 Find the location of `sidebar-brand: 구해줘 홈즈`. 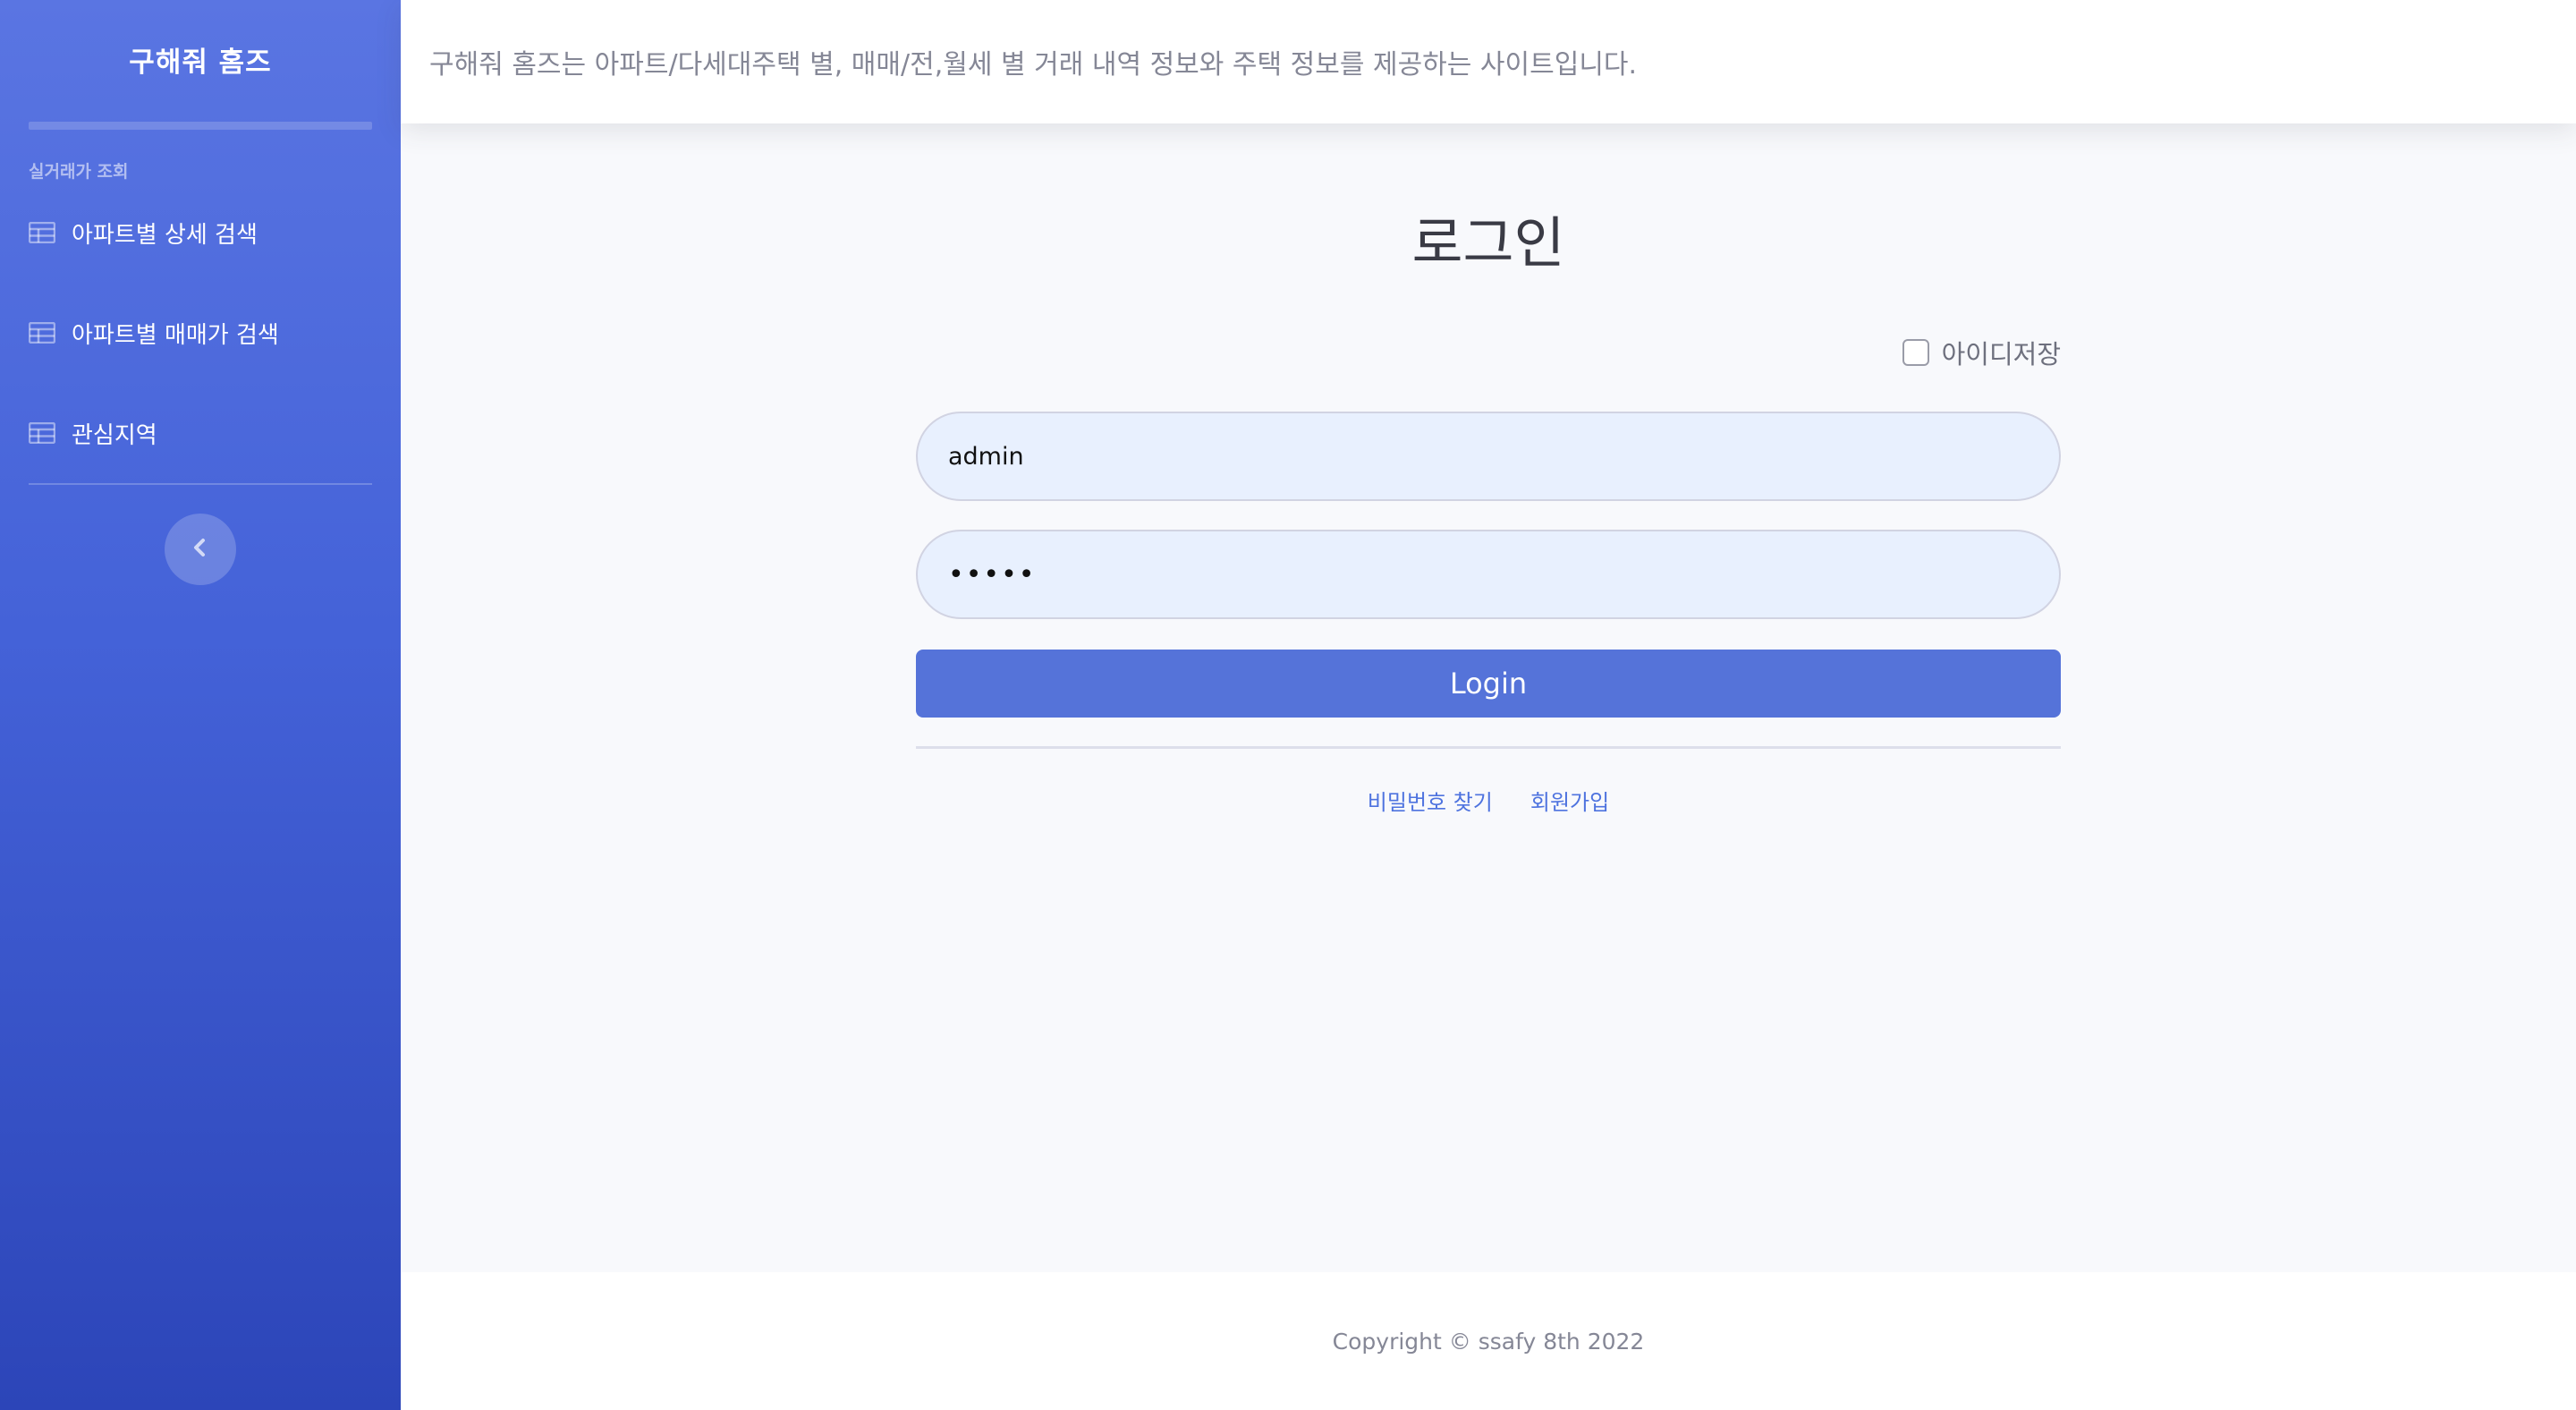

sidebar-brand: 구해줘 홈즈 is located at coordinates (200, 59).